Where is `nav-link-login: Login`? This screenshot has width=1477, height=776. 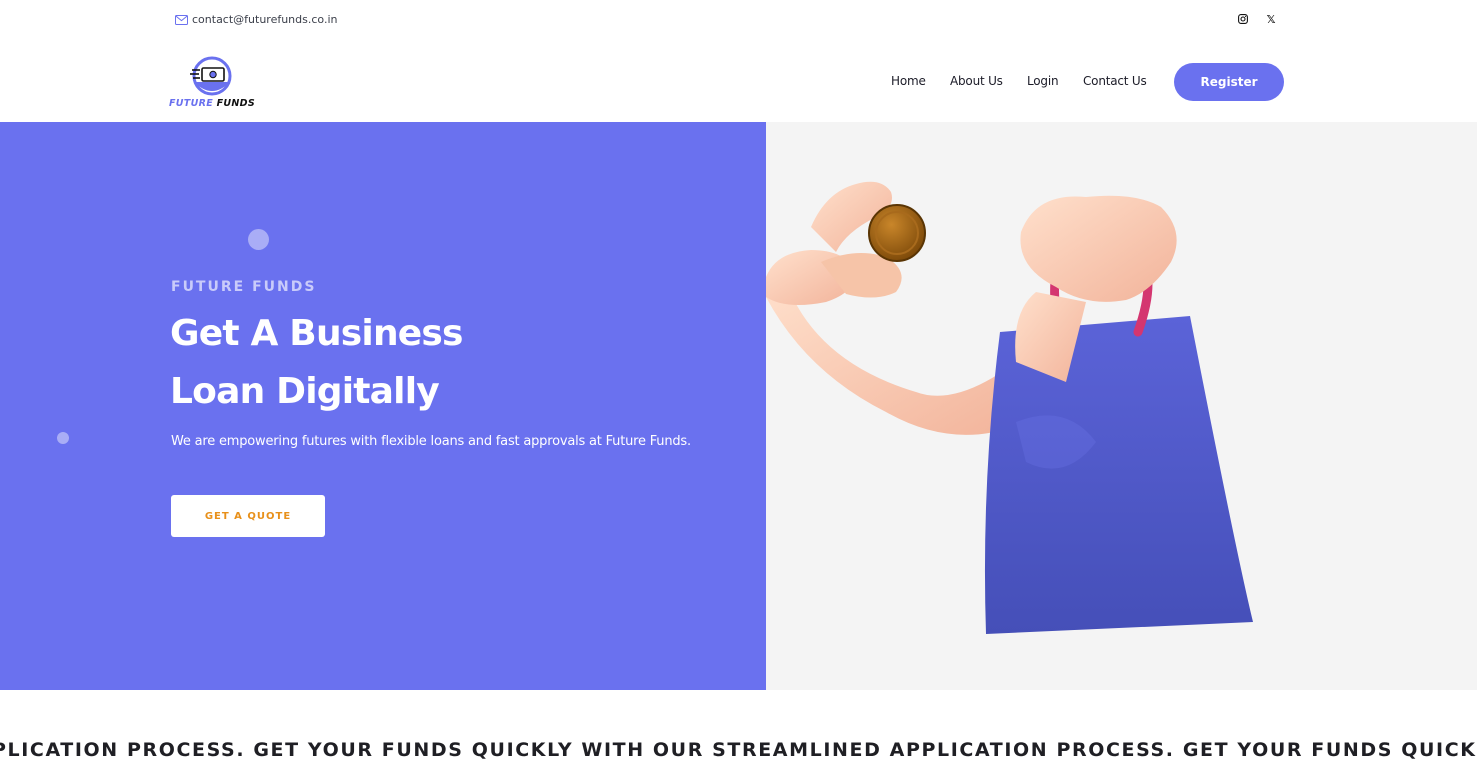
nav-link-login: Login is located at coordinates (1043, 81).